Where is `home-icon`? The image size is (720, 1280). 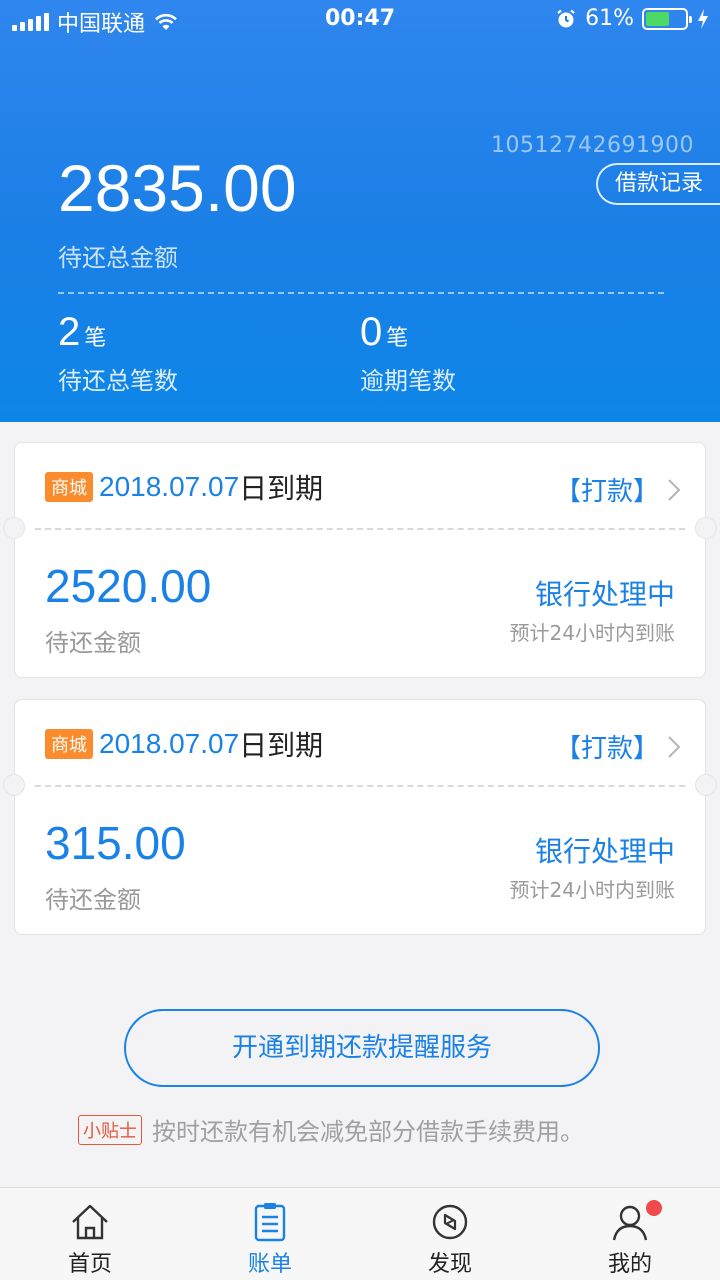
home-icon is located at coordinates (90, 1222).